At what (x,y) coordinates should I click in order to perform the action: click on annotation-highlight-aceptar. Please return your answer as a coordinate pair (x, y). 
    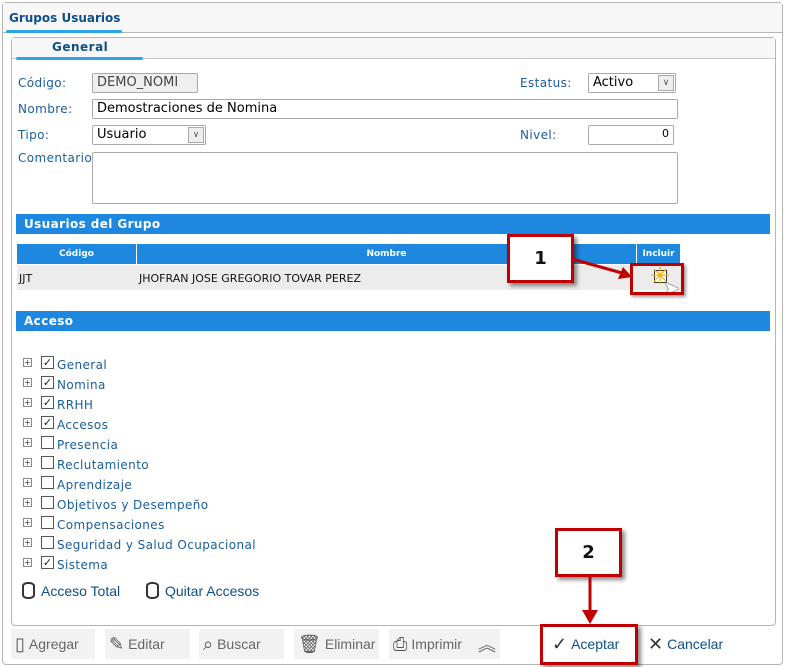
    Looking at the image, I should click on (589, 644).